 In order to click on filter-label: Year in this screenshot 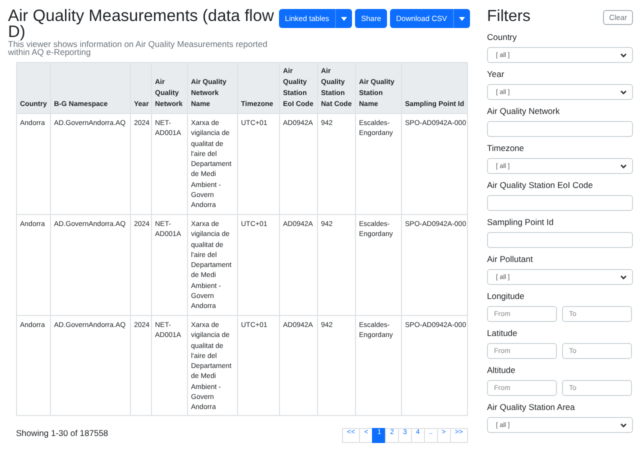, I will do `click(496, 75)`.